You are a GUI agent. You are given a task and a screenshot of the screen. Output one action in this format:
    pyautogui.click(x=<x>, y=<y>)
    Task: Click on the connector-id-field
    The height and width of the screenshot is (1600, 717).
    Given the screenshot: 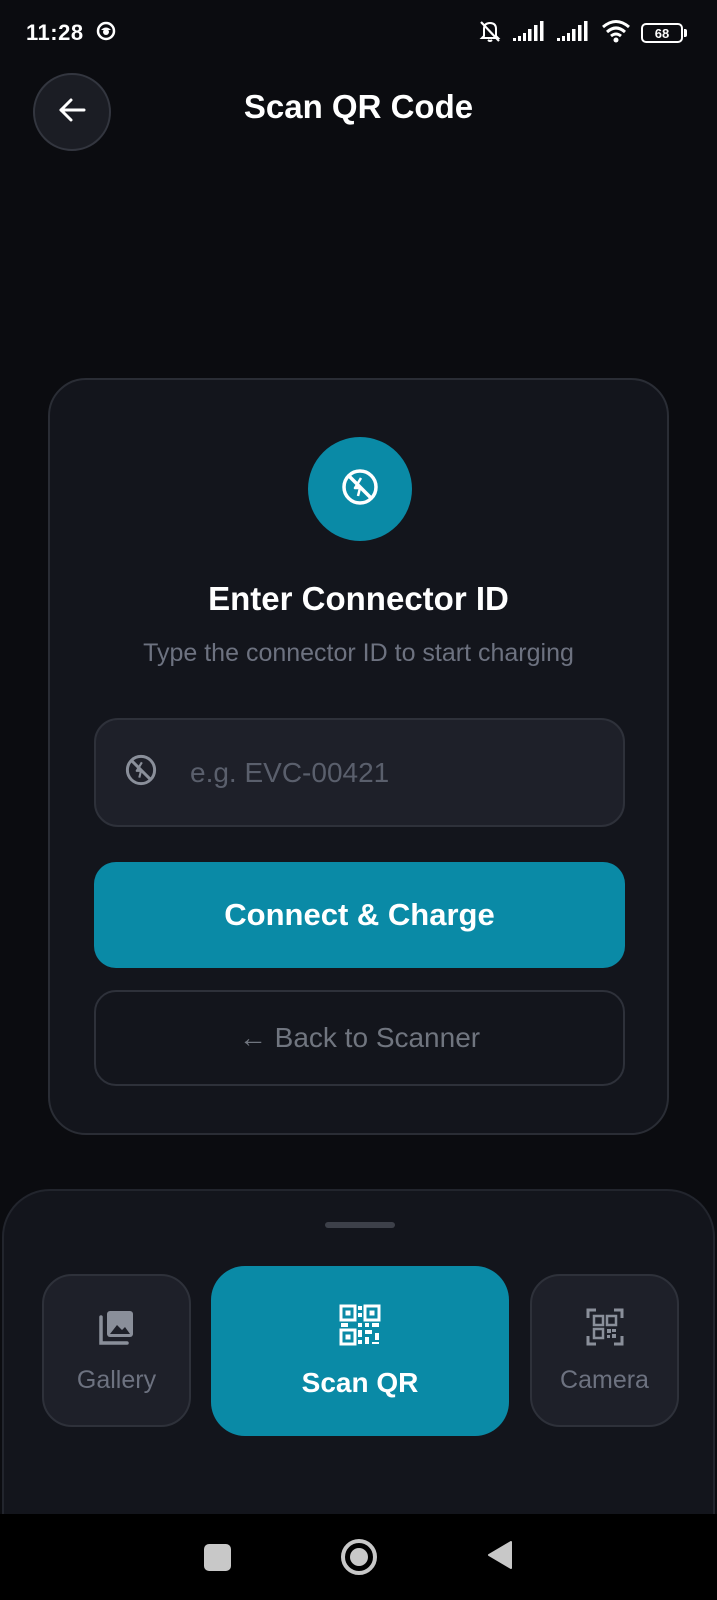 What is the action you would take?
    pyautogui.click(x=359, y=772)
    